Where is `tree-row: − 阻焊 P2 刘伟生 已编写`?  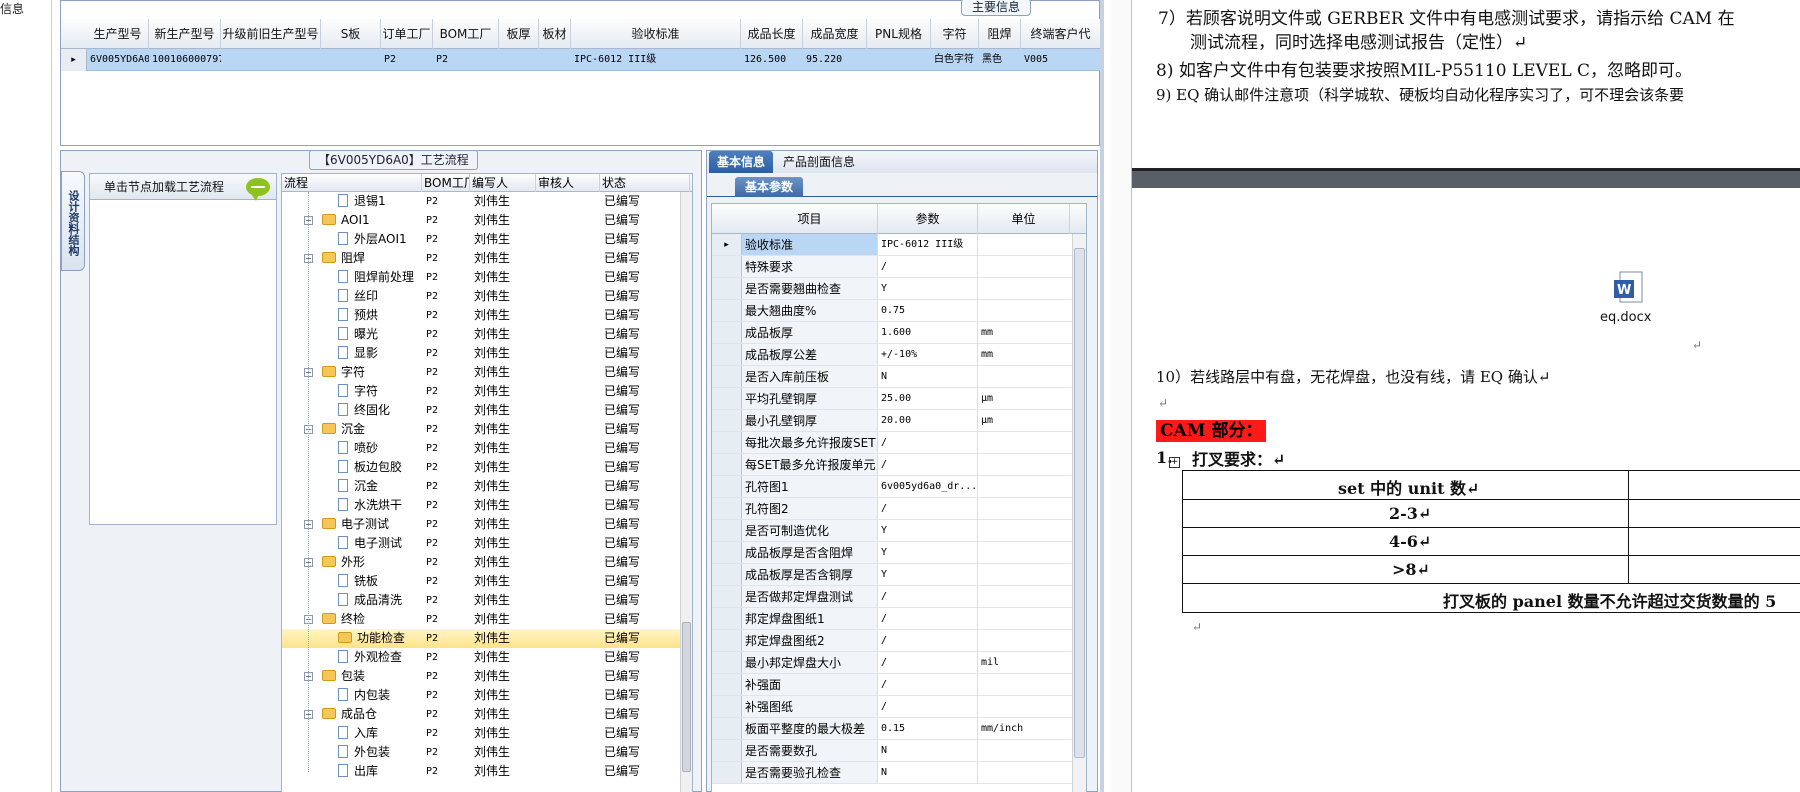 tree-row: − 阻焊 P2 刘伟生 已编写 is located at coordinates (487, 258).